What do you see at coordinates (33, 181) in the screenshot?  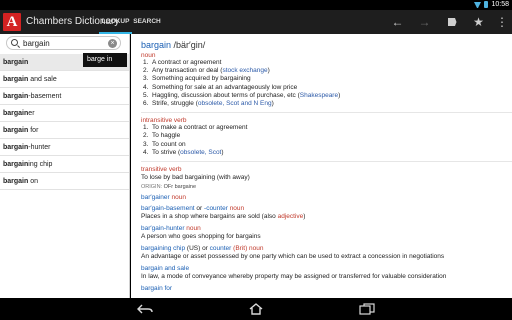 I see `list-item-rest: on` at bounding box center [33, 181].